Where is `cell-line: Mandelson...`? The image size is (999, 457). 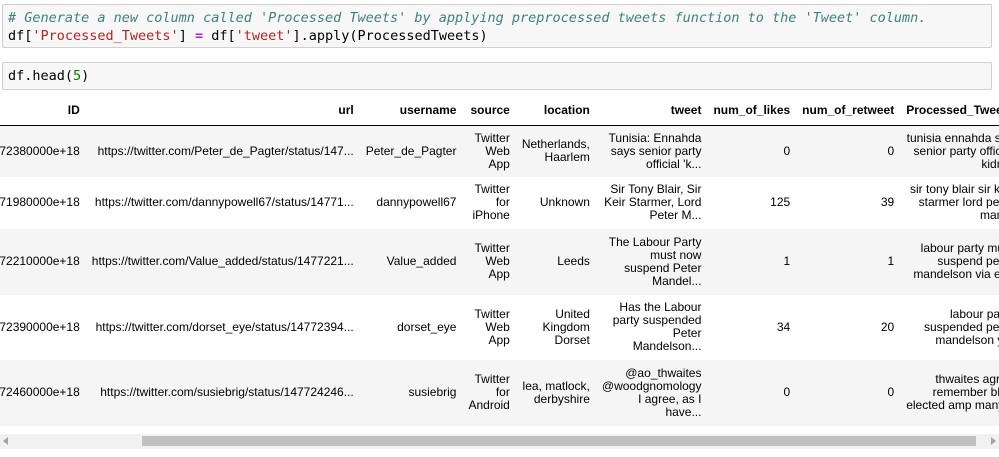 cell-line: Mandelson... is located at coordinates (667, 346).